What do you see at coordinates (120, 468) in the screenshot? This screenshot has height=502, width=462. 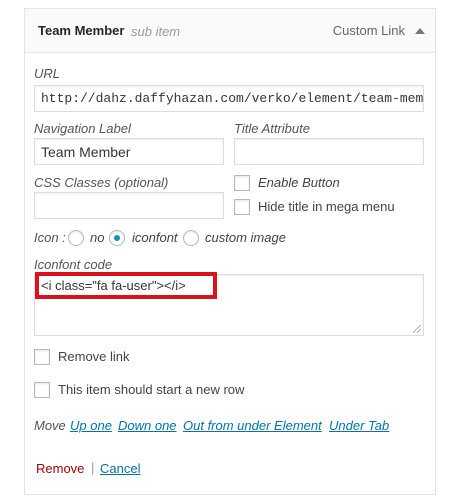 I see `cancel-link: Cancel` at bounding box center [120, 468].